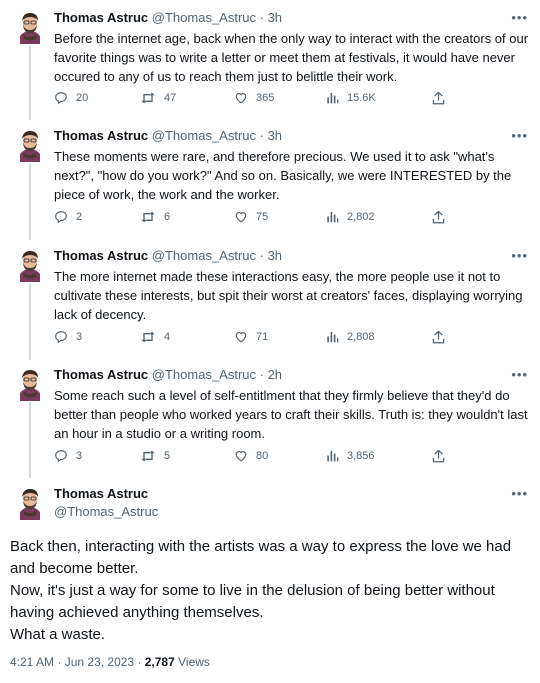  Describe the element at coordinates (262, 455) in the screenshot. I see `like-count: 80` at that location.